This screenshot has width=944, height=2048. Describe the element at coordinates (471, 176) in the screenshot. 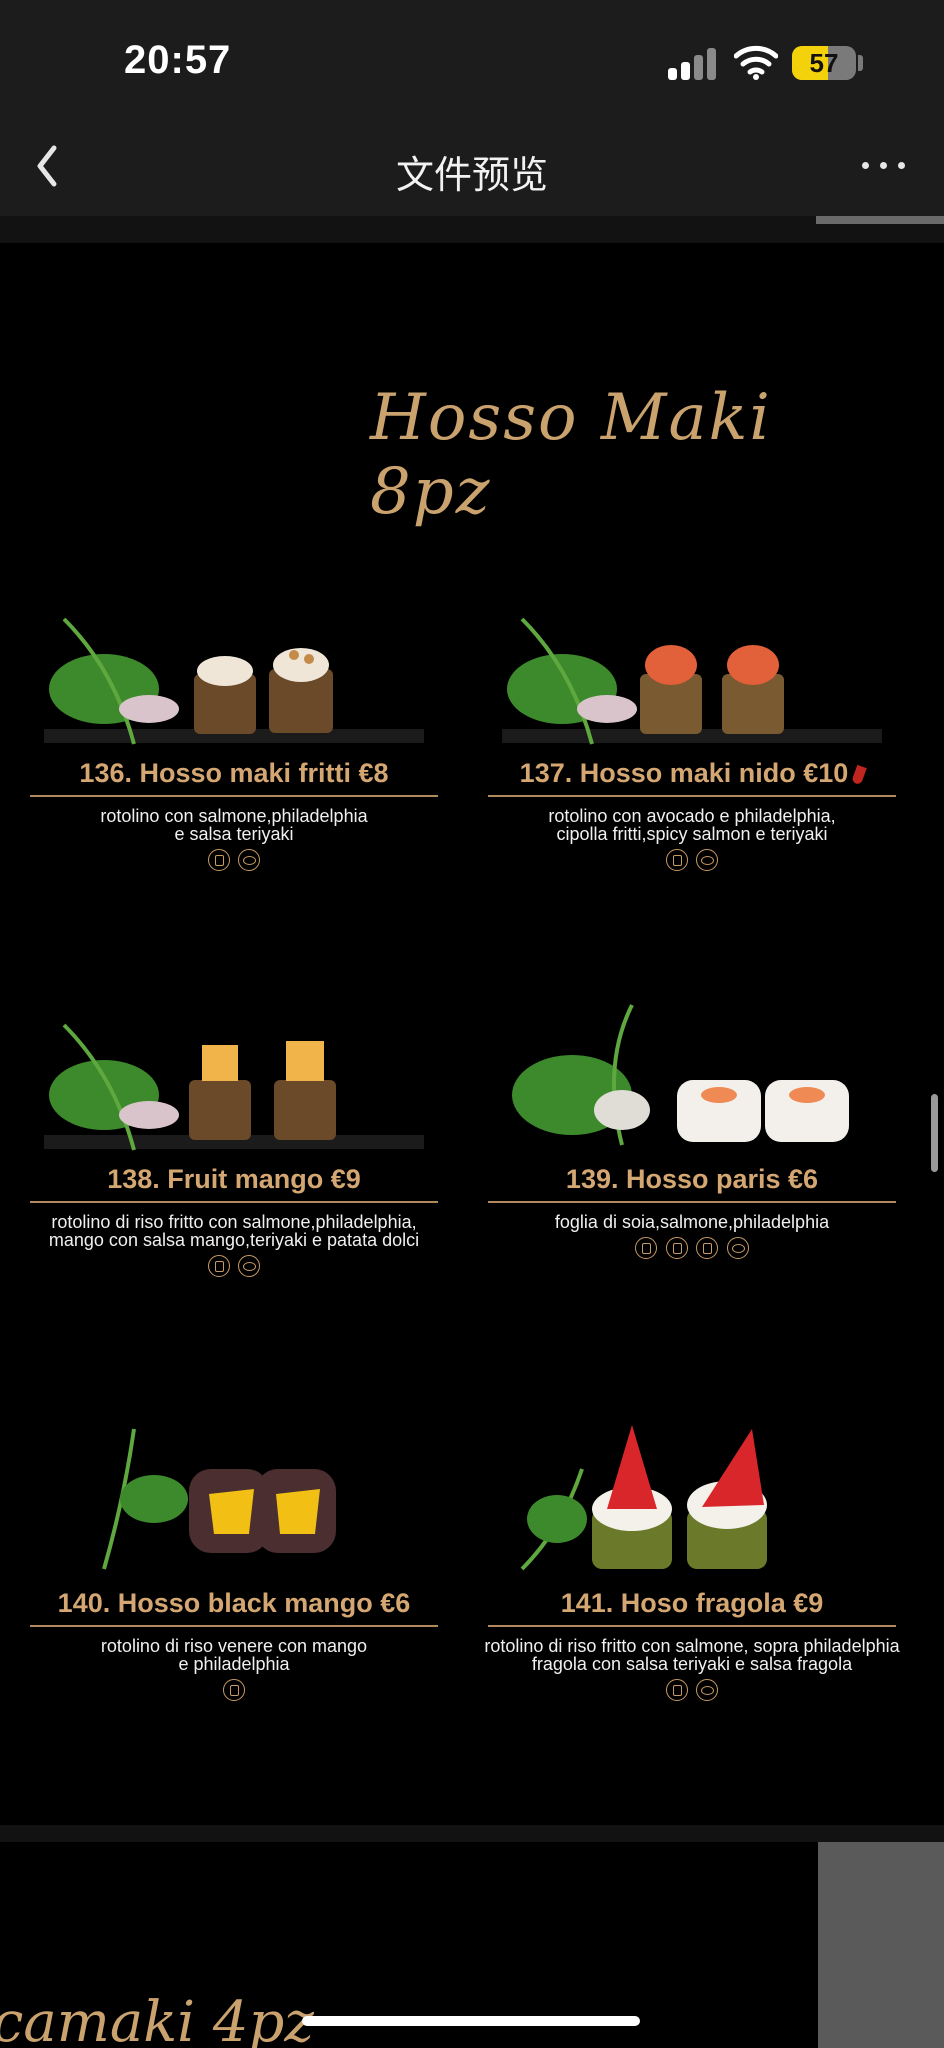

I see `page-title: 文件预览` at that location.